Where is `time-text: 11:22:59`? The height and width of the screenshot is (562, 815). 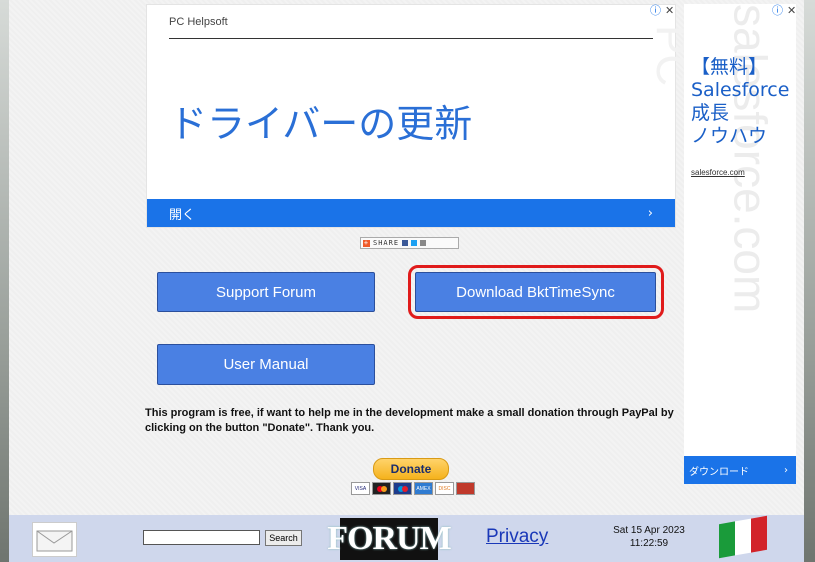
time-text: 11:22:59 is located at coordinates (649, 543).